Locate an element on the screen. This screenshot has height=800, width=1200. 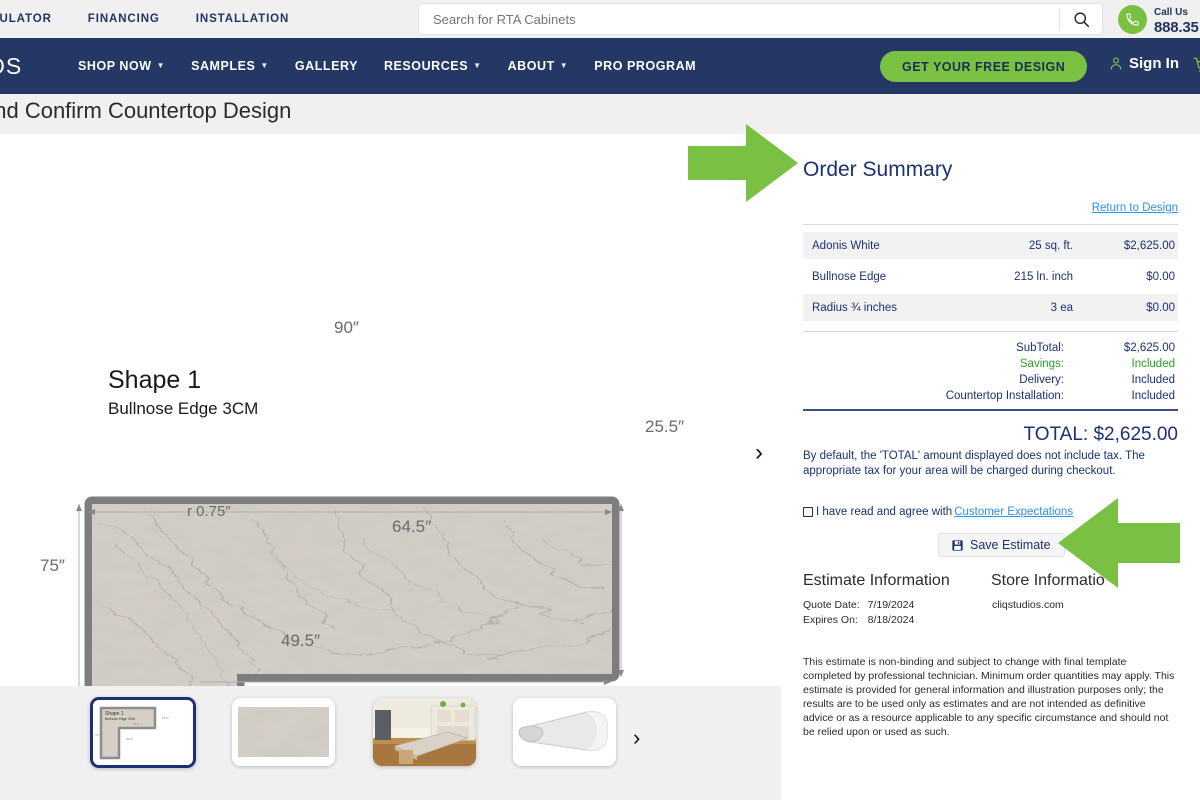
nav-item-about: ABOUT ▼ is located at coordinates (538, 66).